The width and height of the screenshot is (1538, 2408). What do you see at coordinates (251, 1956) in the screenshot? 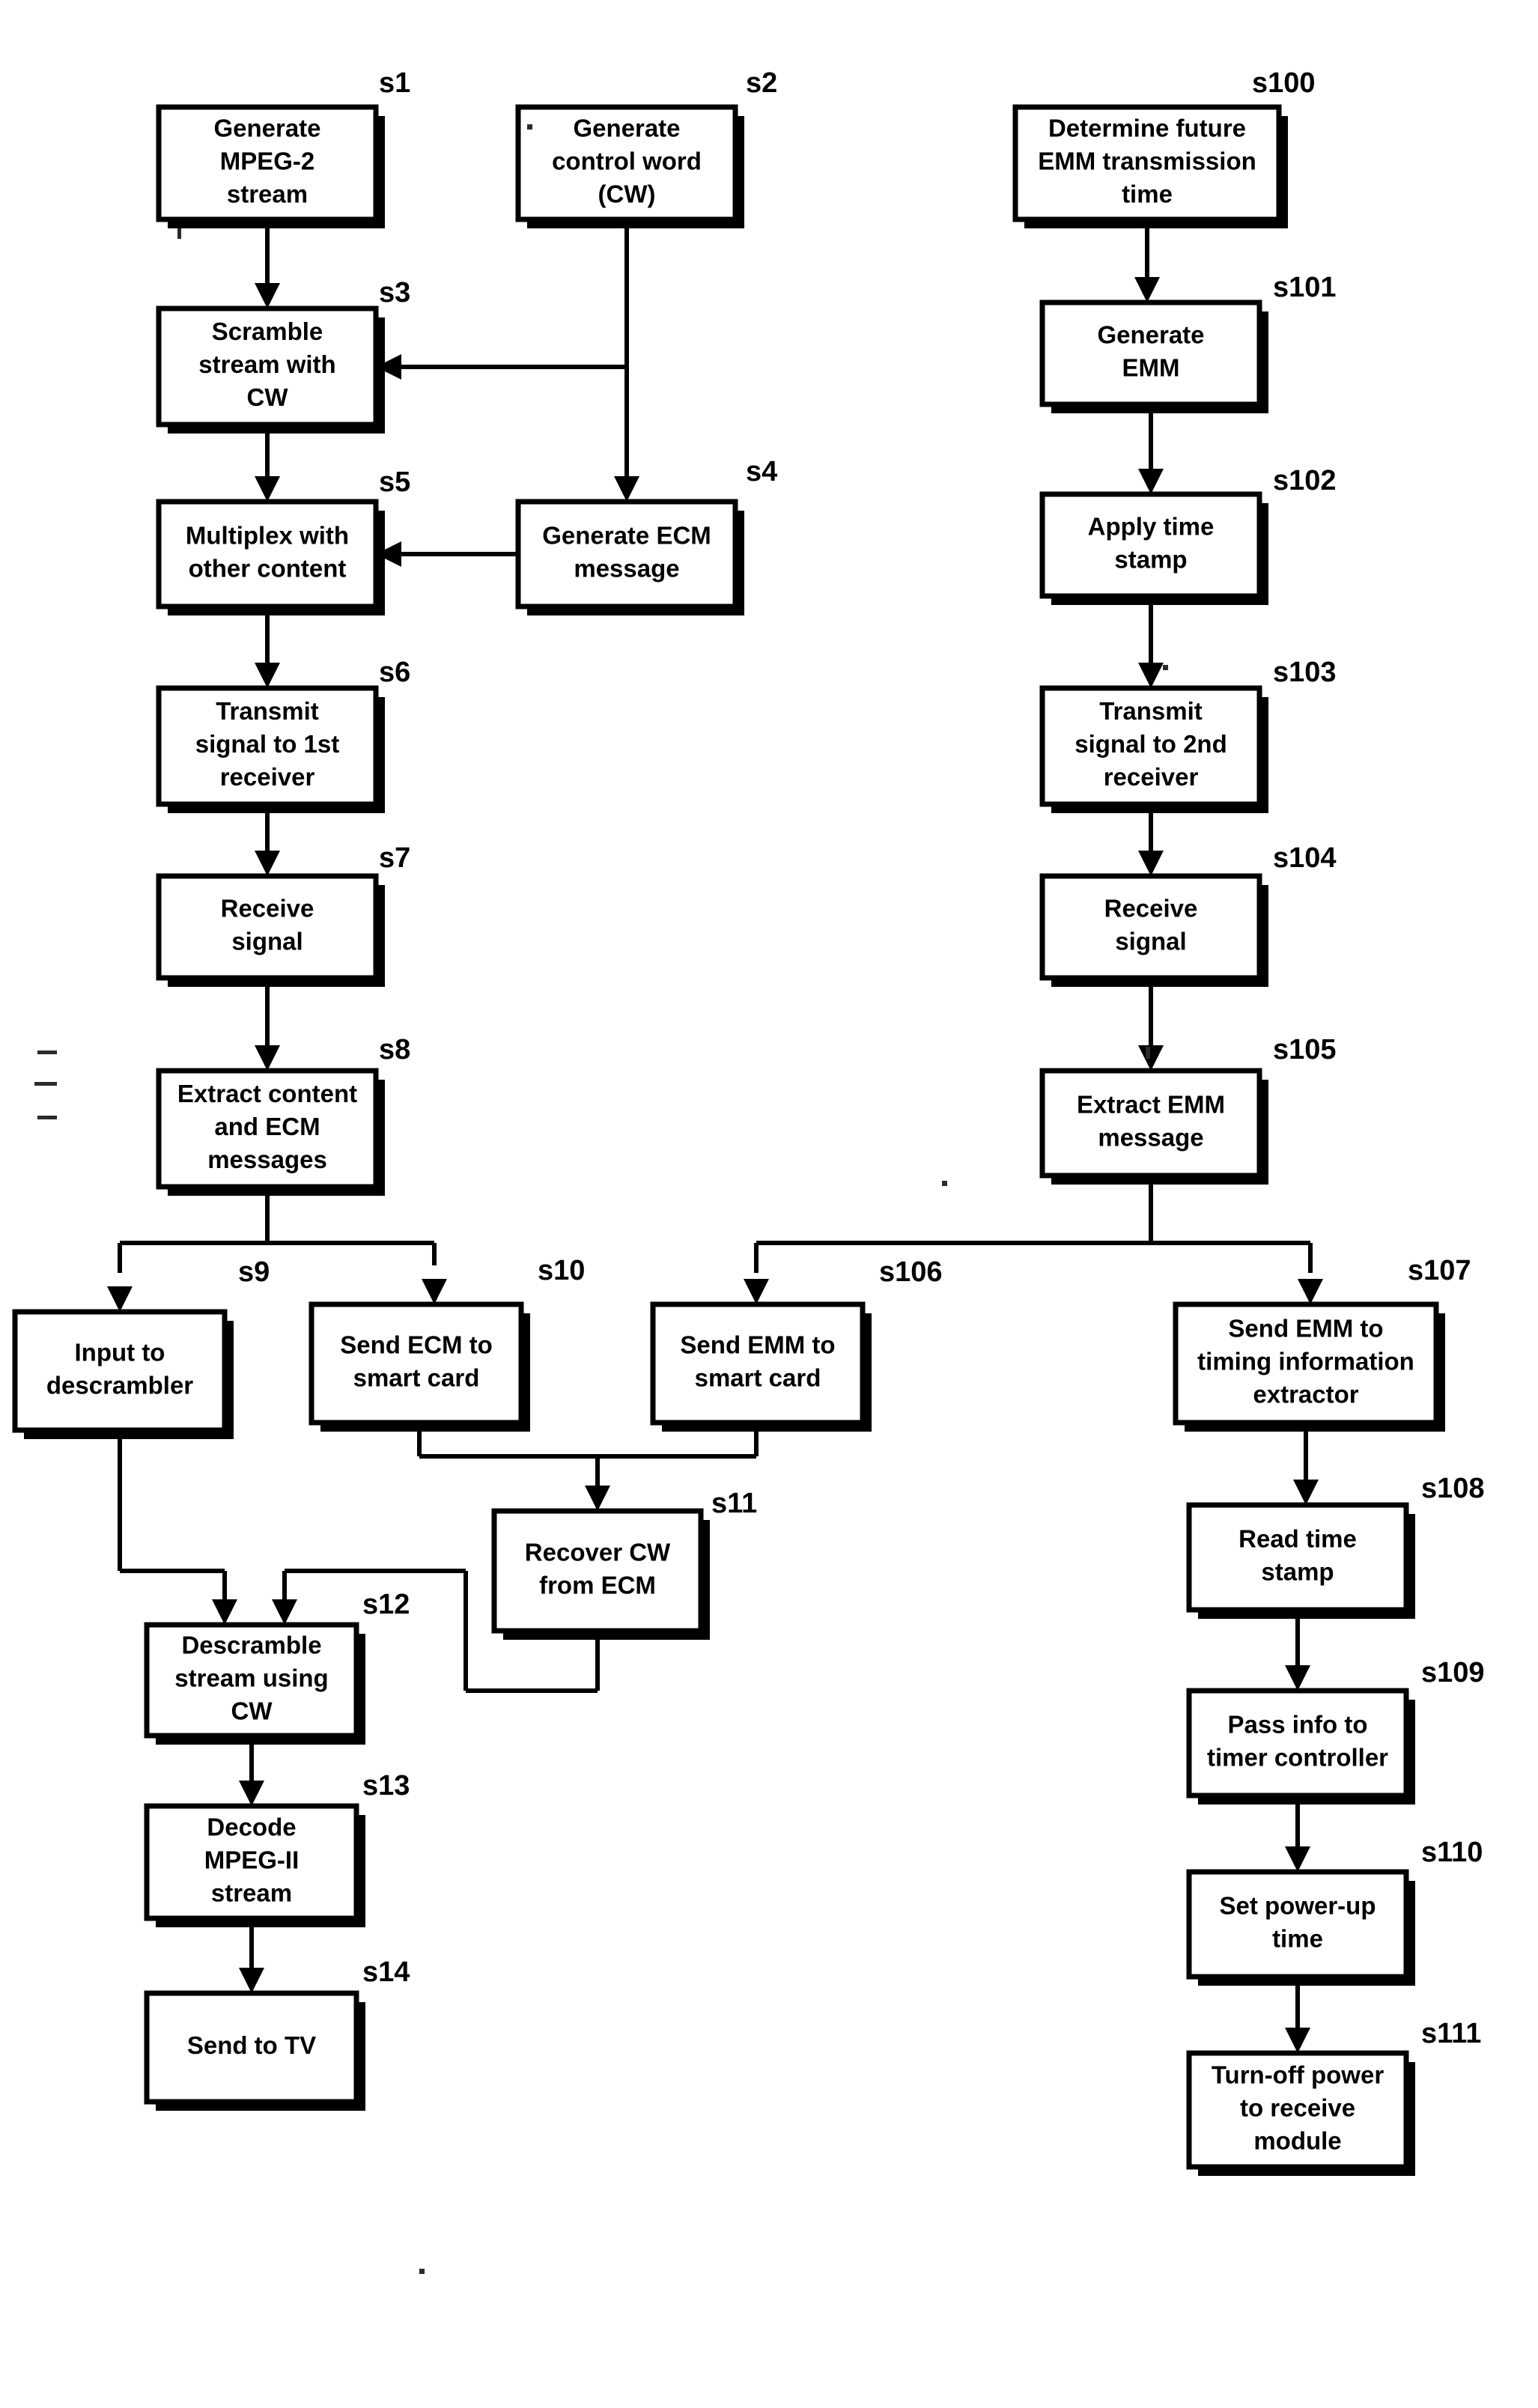
I see `connector-s13-to-s14` at bounding box center [251, 1956].